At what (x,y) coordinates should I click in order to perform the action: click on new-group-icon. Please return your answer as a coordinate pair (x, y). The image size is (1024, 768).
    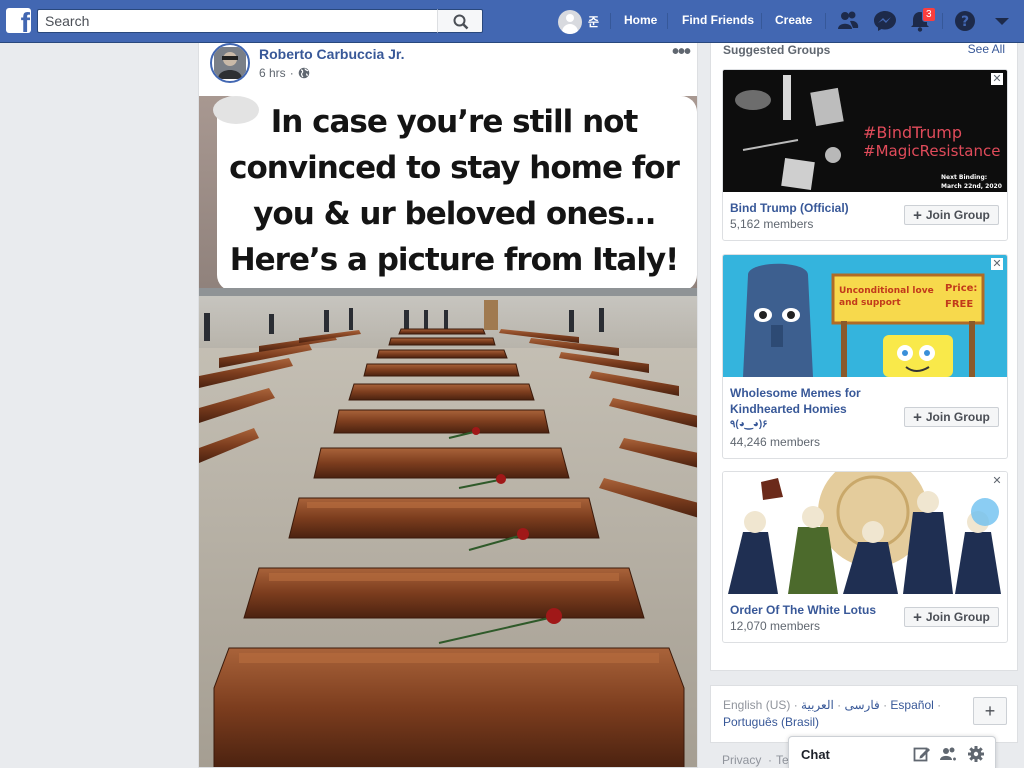
    Looking at the image, I should click on (948, 754).